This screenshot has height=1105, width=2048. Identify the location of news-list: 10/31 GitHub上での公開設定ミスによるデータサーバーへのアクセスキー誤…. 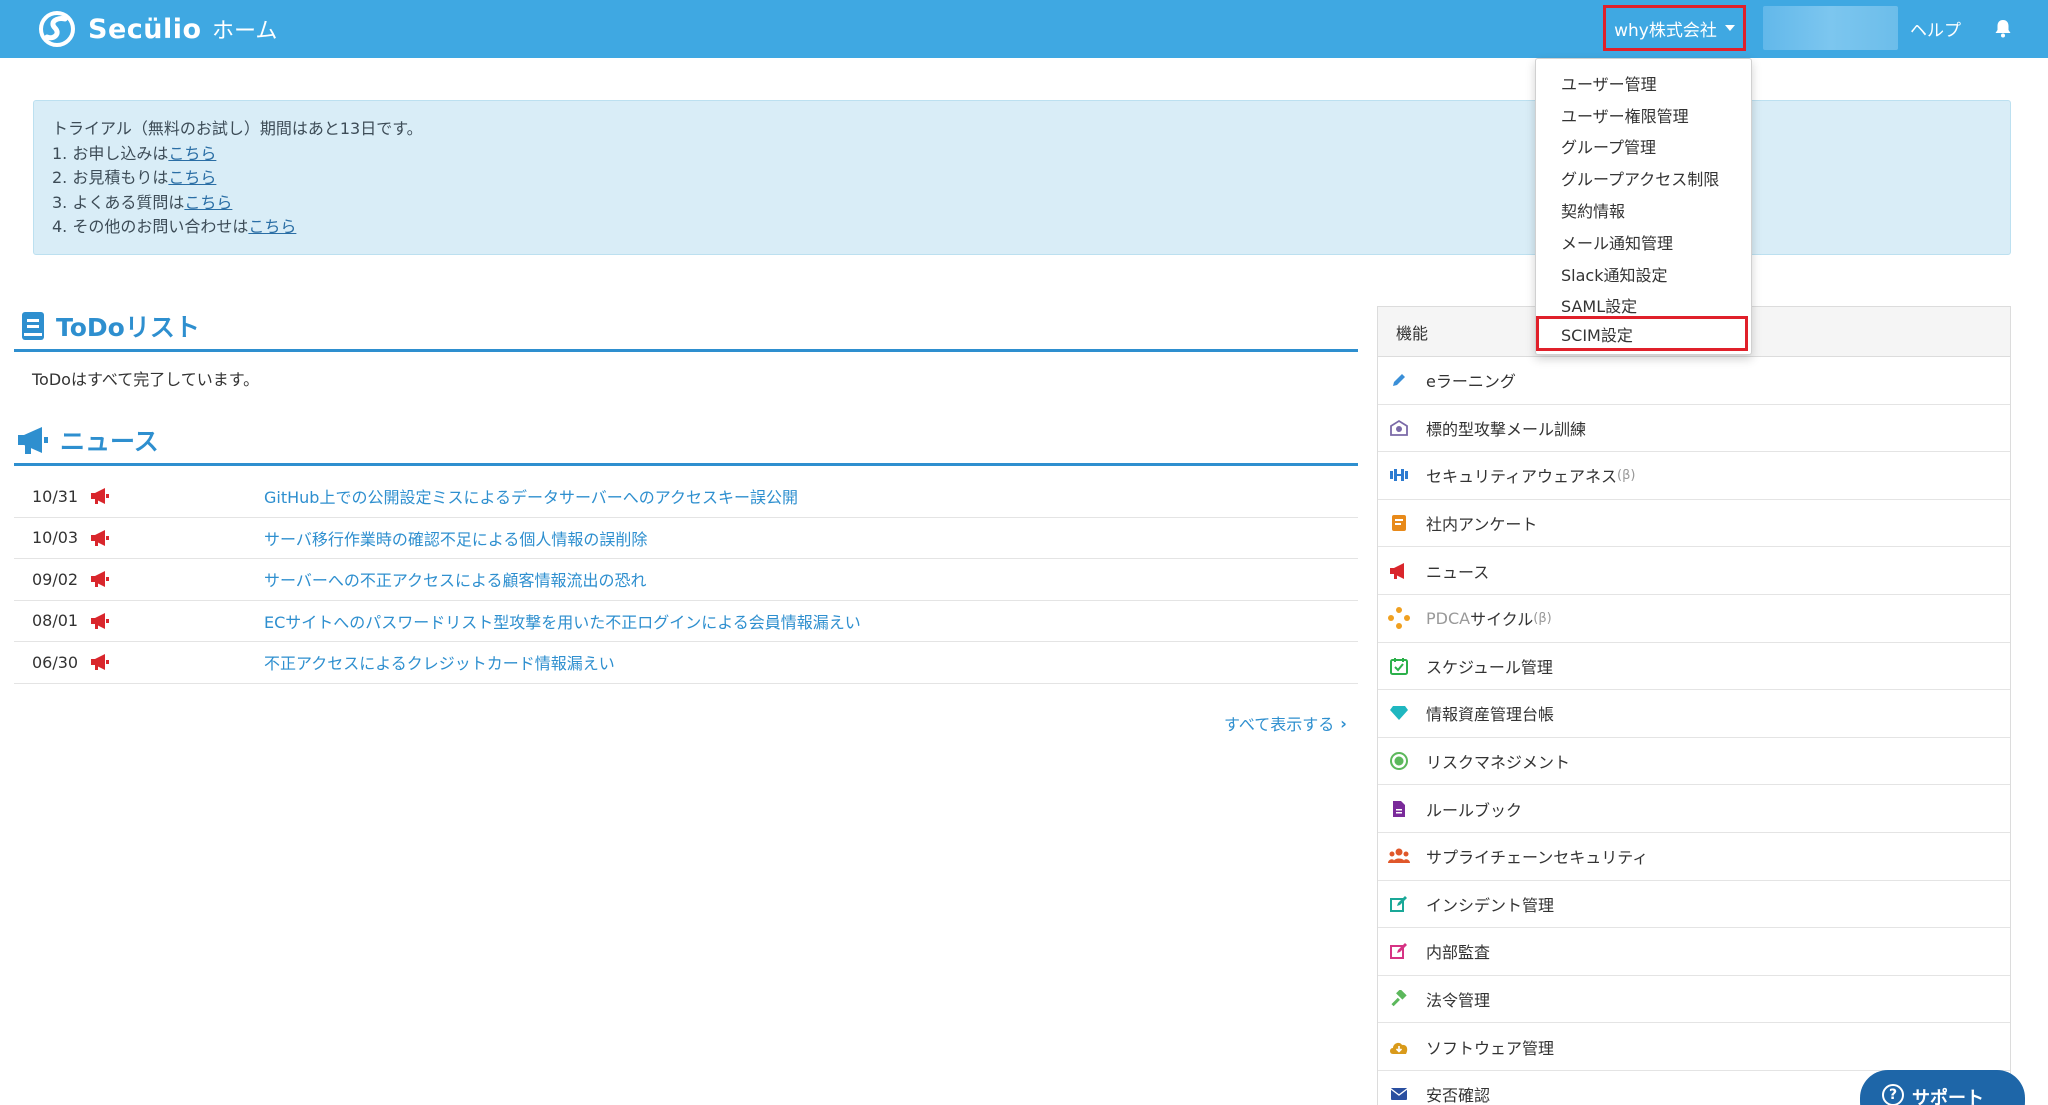
(686, 580).